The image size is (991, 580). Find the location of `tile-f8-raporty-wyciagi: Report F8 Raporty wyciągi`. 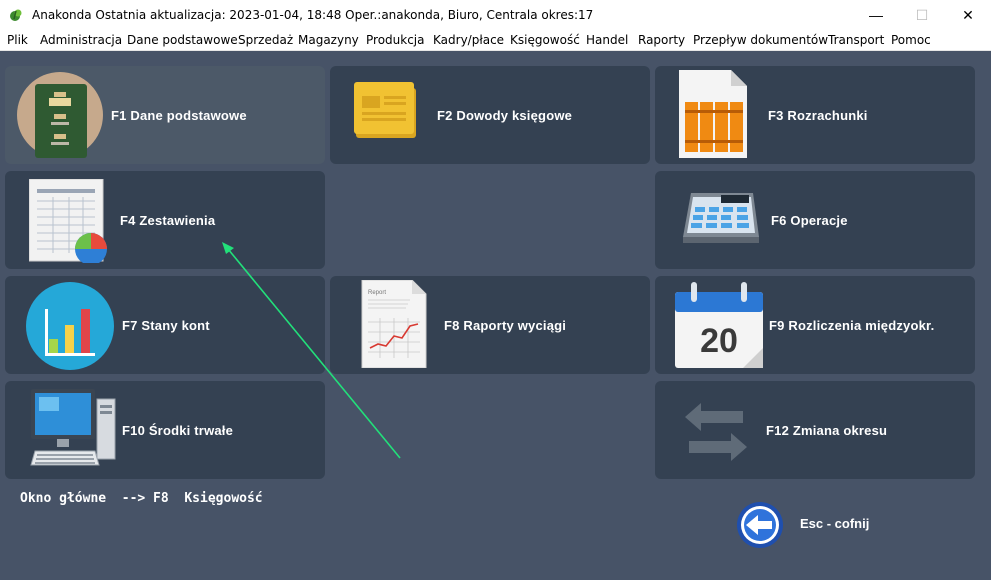

tile-f8-raporty-wyciagi: Report F8 Raporty wyciągi is located at coordinates (490, 325).